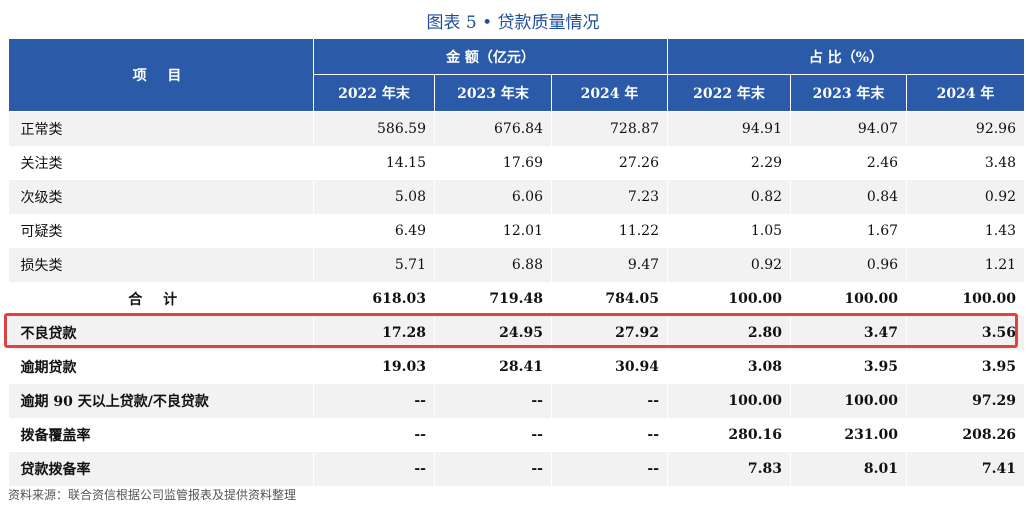 This screenshot has width=1026, height=510. I want to click on table-cell: 0.84, so click(849, 197).